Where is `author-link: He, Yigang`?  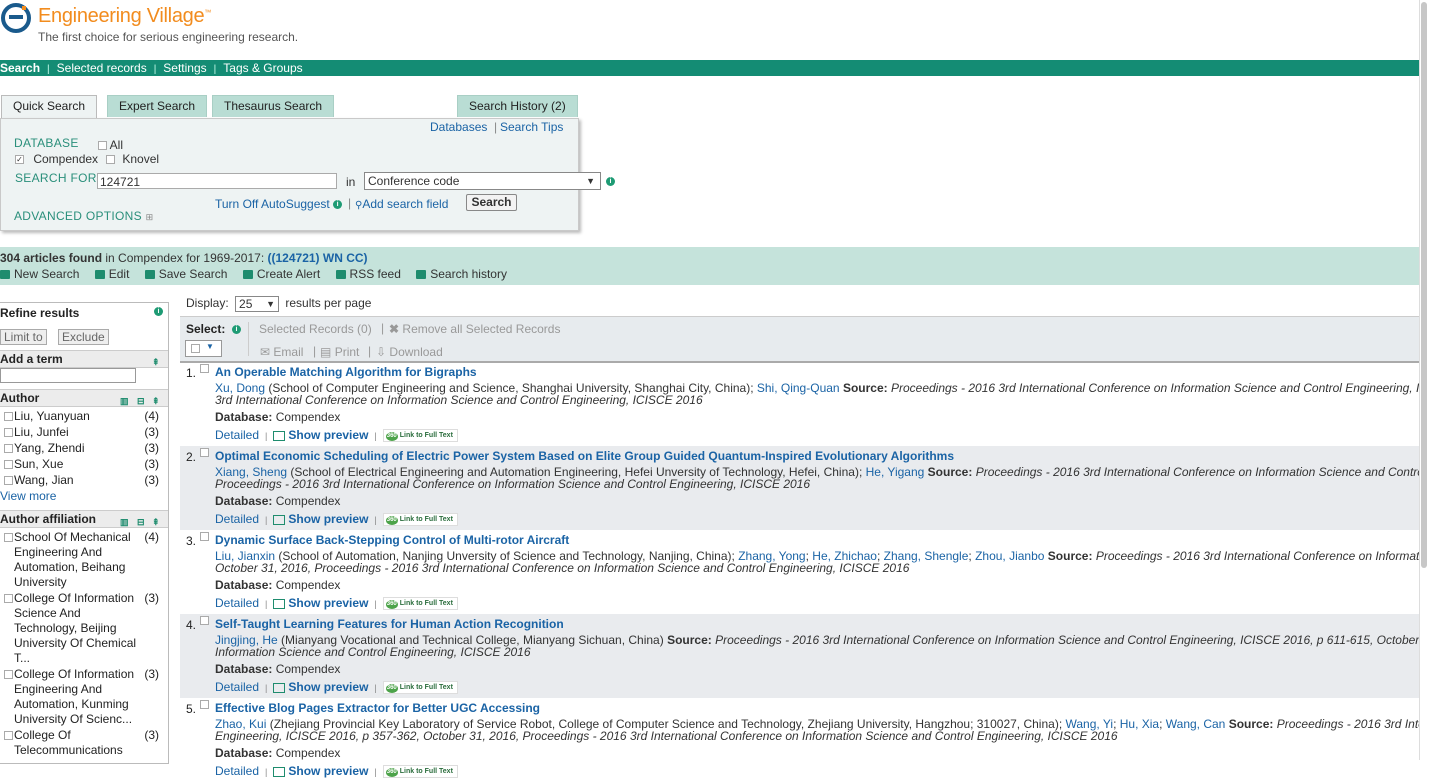
author-link: He, Yigang is located at coordinates (895, 472).